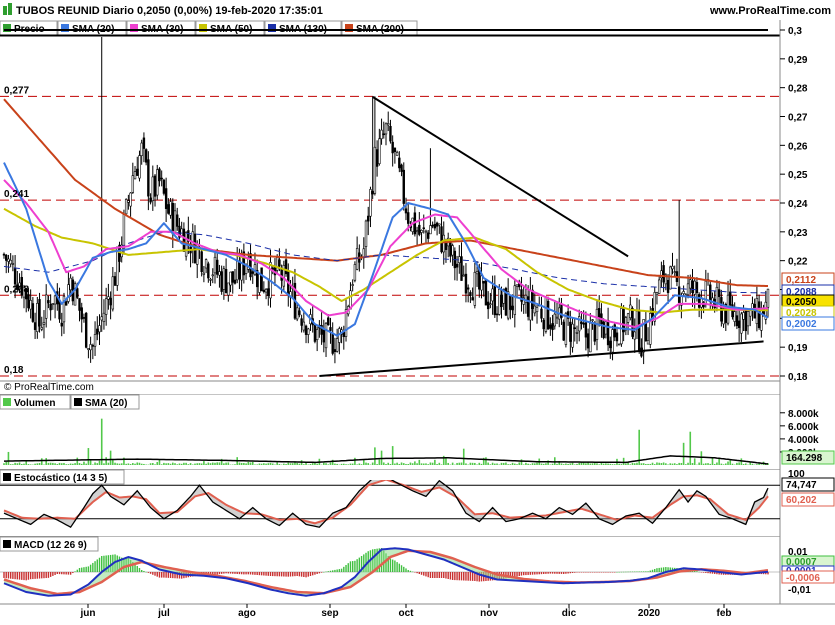  Describe the element at coordinates (799, 590) in the screenshot. I see `macd-axis-label: -0,01` at that location.